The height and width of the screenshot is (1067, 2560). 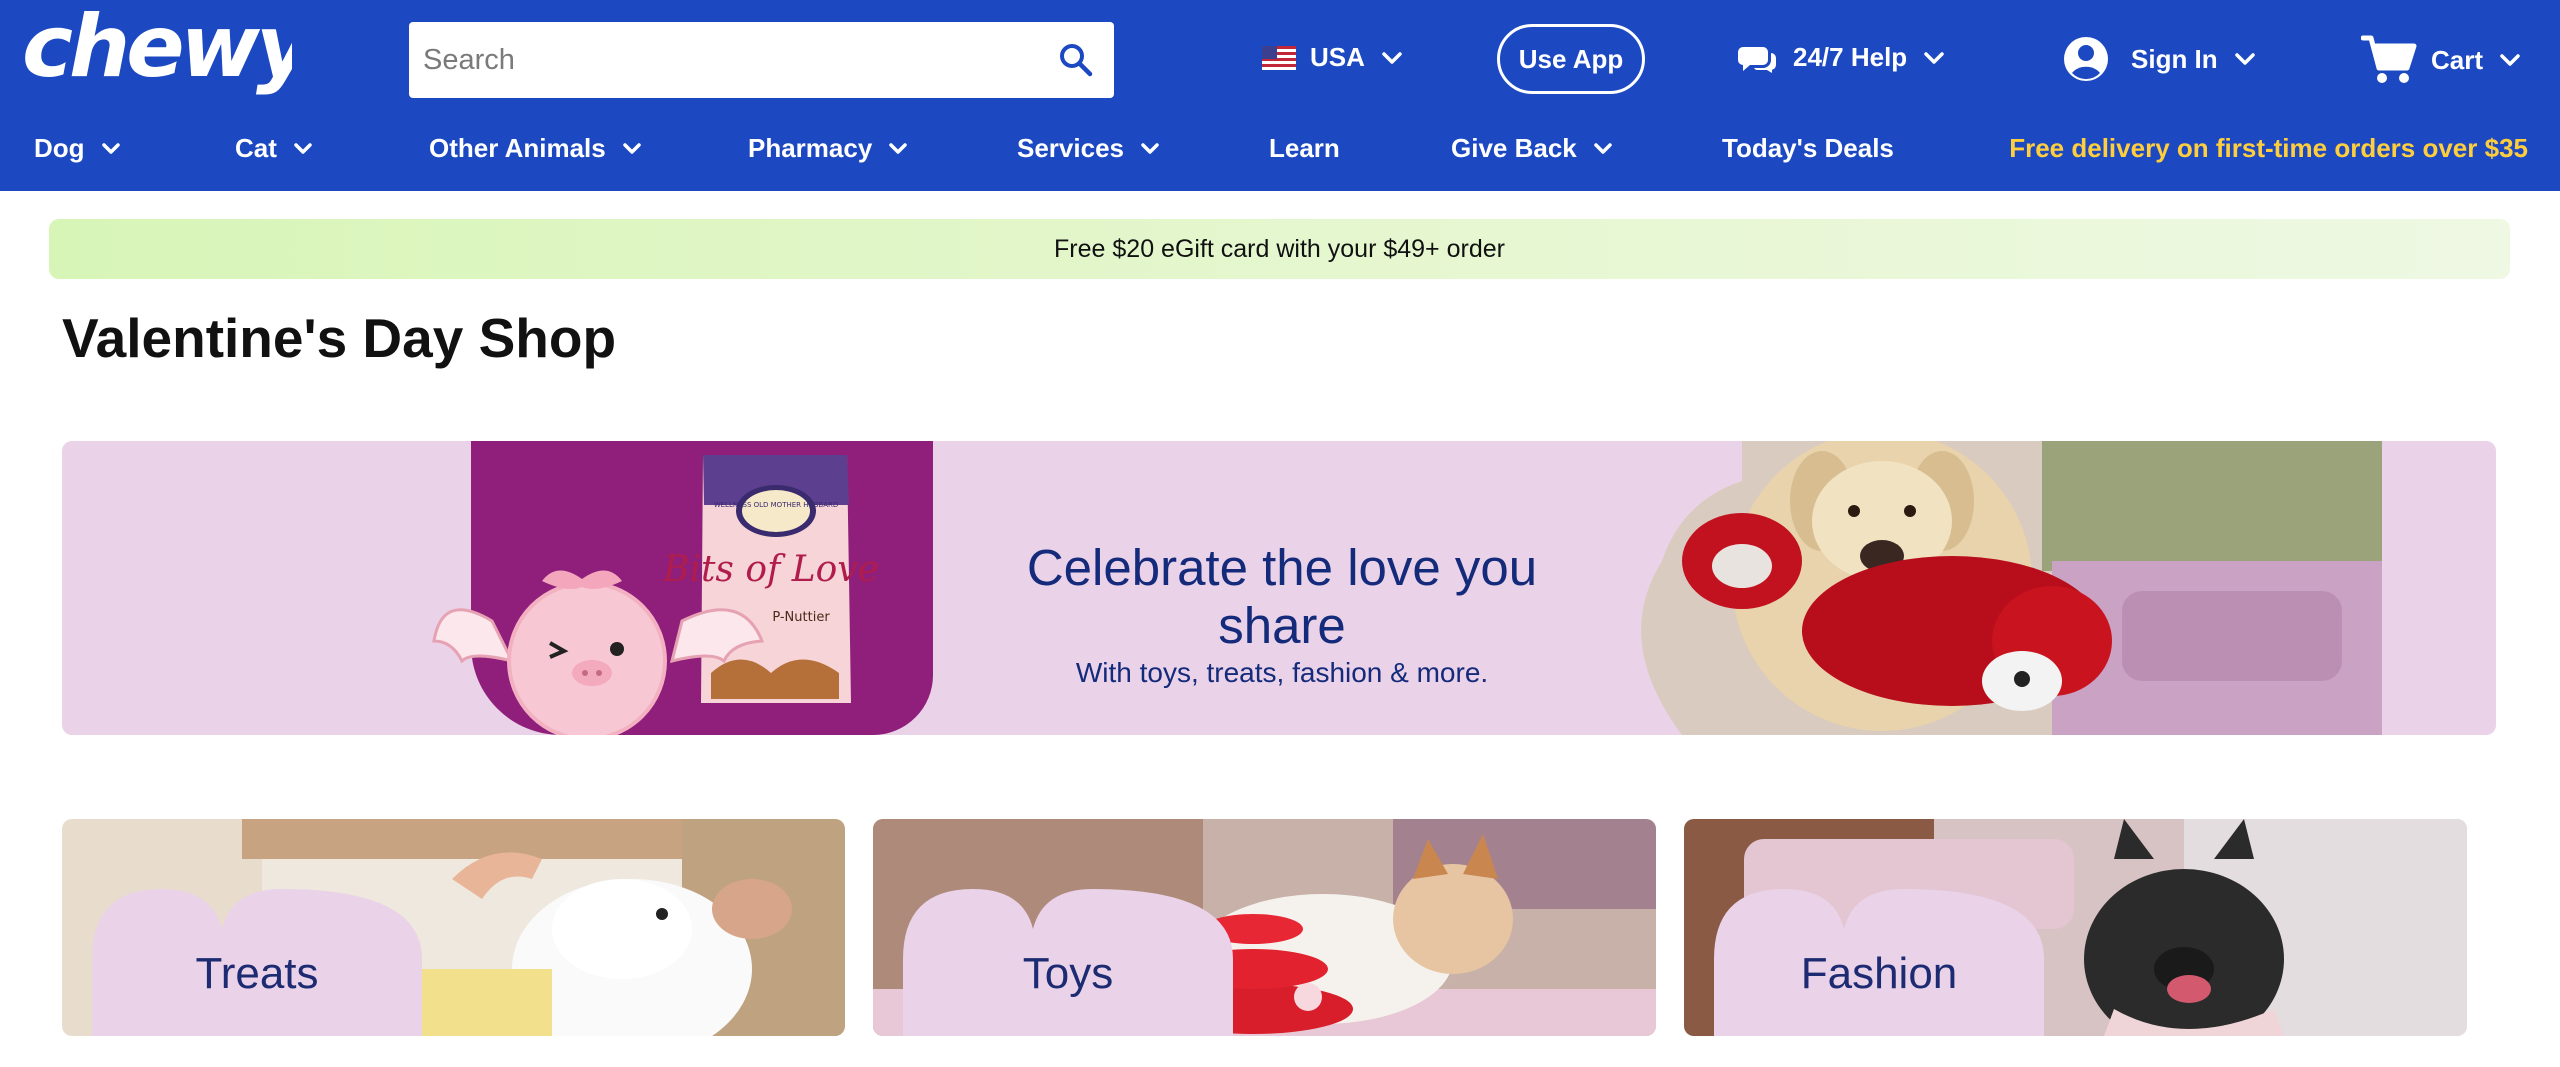 I want to click on category-card-fashion: Fashion, so click(x=2075, y=927).